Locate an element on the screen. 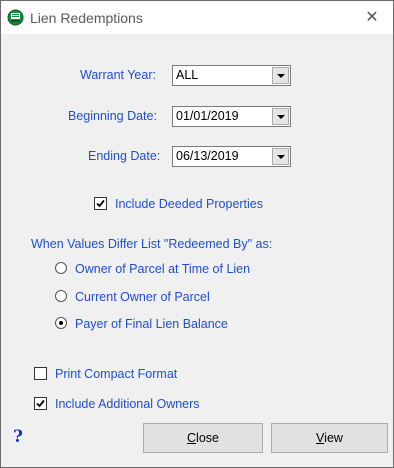 Image resolution: width=394 pixels, height=468 pixels. radio-payer-final is located at coordinates (61, 323).